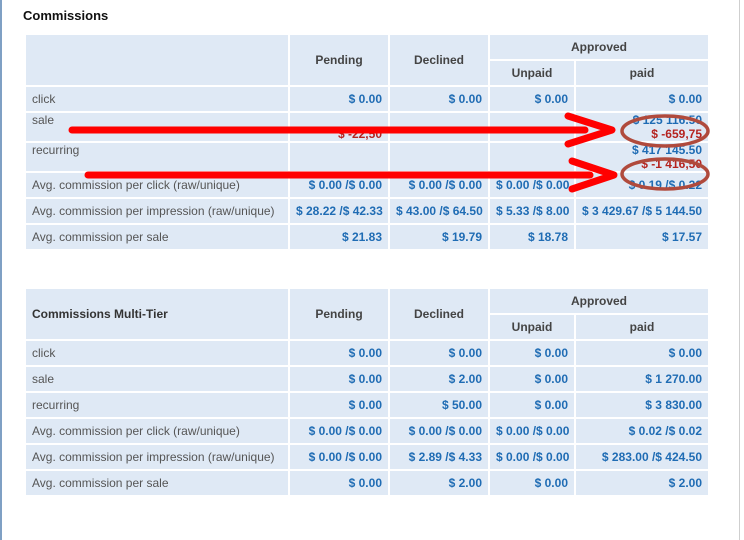  Describe the element at coordinates (642, 211) in the screenshot. I see `cell-paid: $ 3 429.67 /$ 5 144.50` at that location.